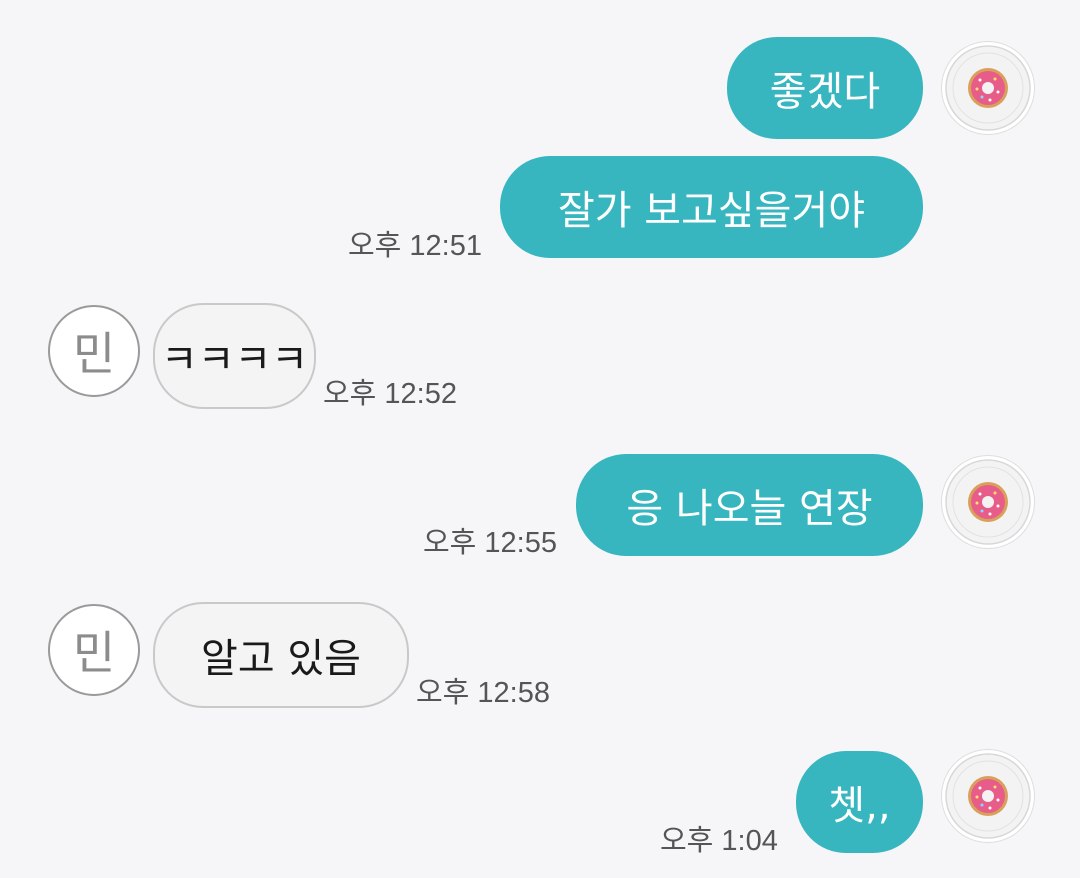 Image resolution: width=1080 pixels, height=878 pixels. I want to click on outgoing-message: 쳇,,, so click(859, 802).